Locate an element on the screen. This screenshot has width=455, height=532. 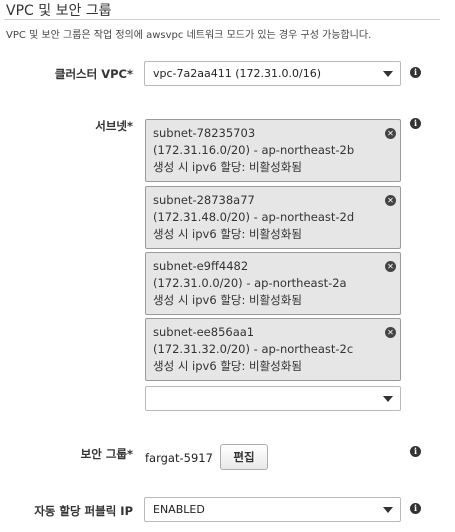
security-group-label: 보안 그룹* is located at coordinates (106, 454).